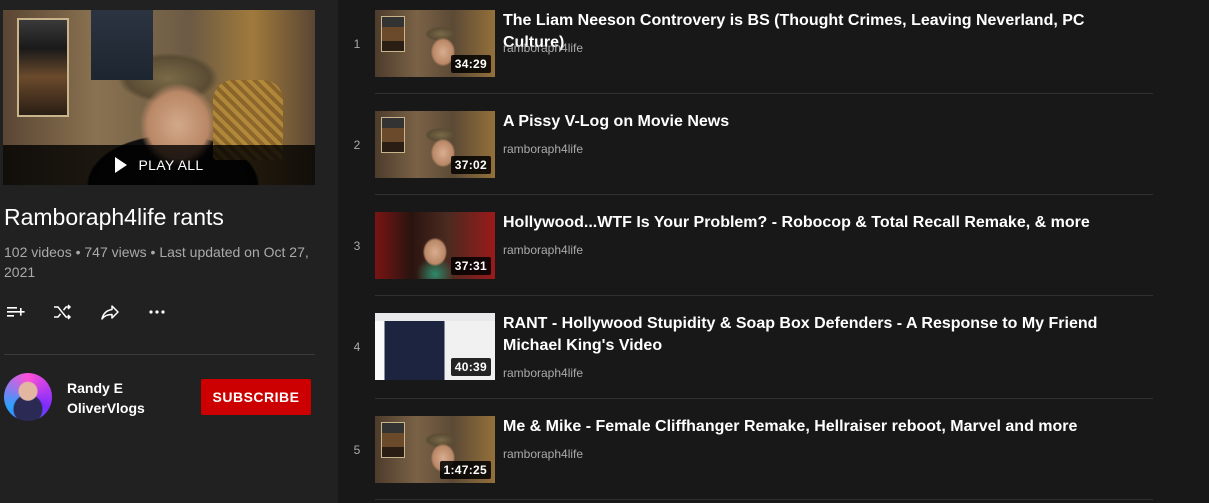  What do you see at coordinates (171, 165) in the screenshot?
I see `play-all-label: PLAY ALL` at bounding box center [171, 165].